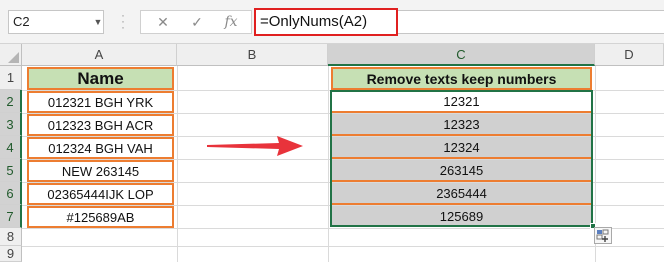 The width and height of the screenshot is (664, 262). What do you see at coordinates (100, 148) in the screenshot?
I see `cell-a4: 012324 BGH VAH` at bounding box center [100, 148].